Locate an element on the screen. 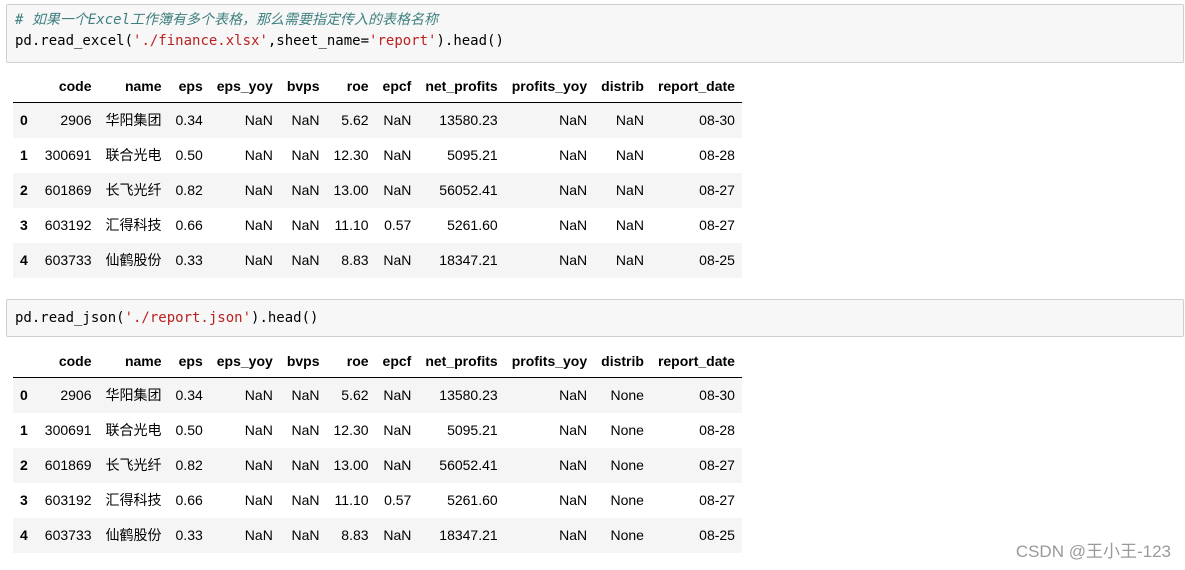 This screenshot has height=570, width=1185. cell-eps: 0.50 is located at coordinates (189, 430).